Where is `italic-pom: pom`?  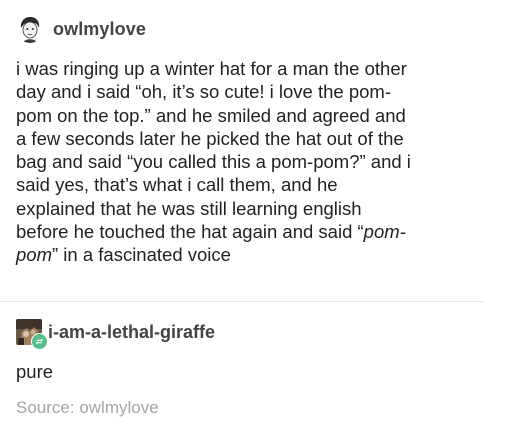
italic-pom: pom is located at coordinates (34, 255).